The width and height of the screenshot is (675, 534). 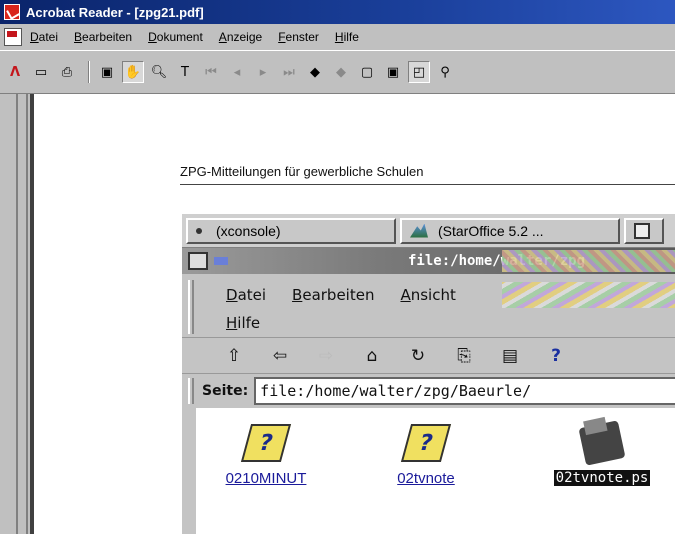 I want to click on menu-datei: Datei, so click(x=44, y=37).